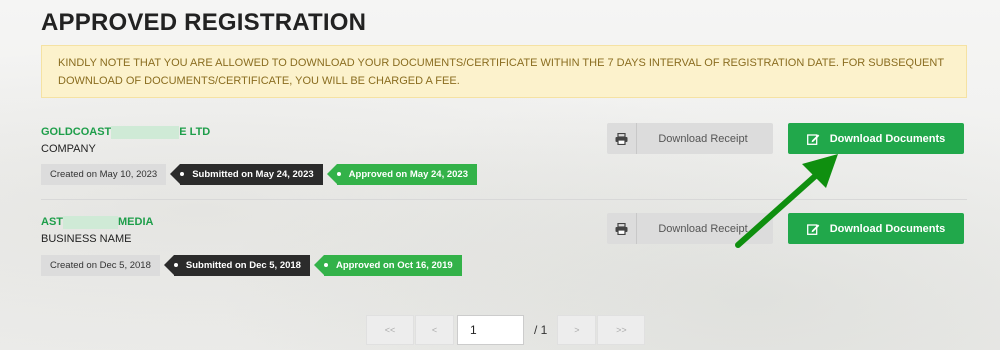 This screenshot has height=350, width=1000. What do you see at coordinates (541, 330) in the screenshot?
I see `page-total: / 1` at bounding box center [541, 330].